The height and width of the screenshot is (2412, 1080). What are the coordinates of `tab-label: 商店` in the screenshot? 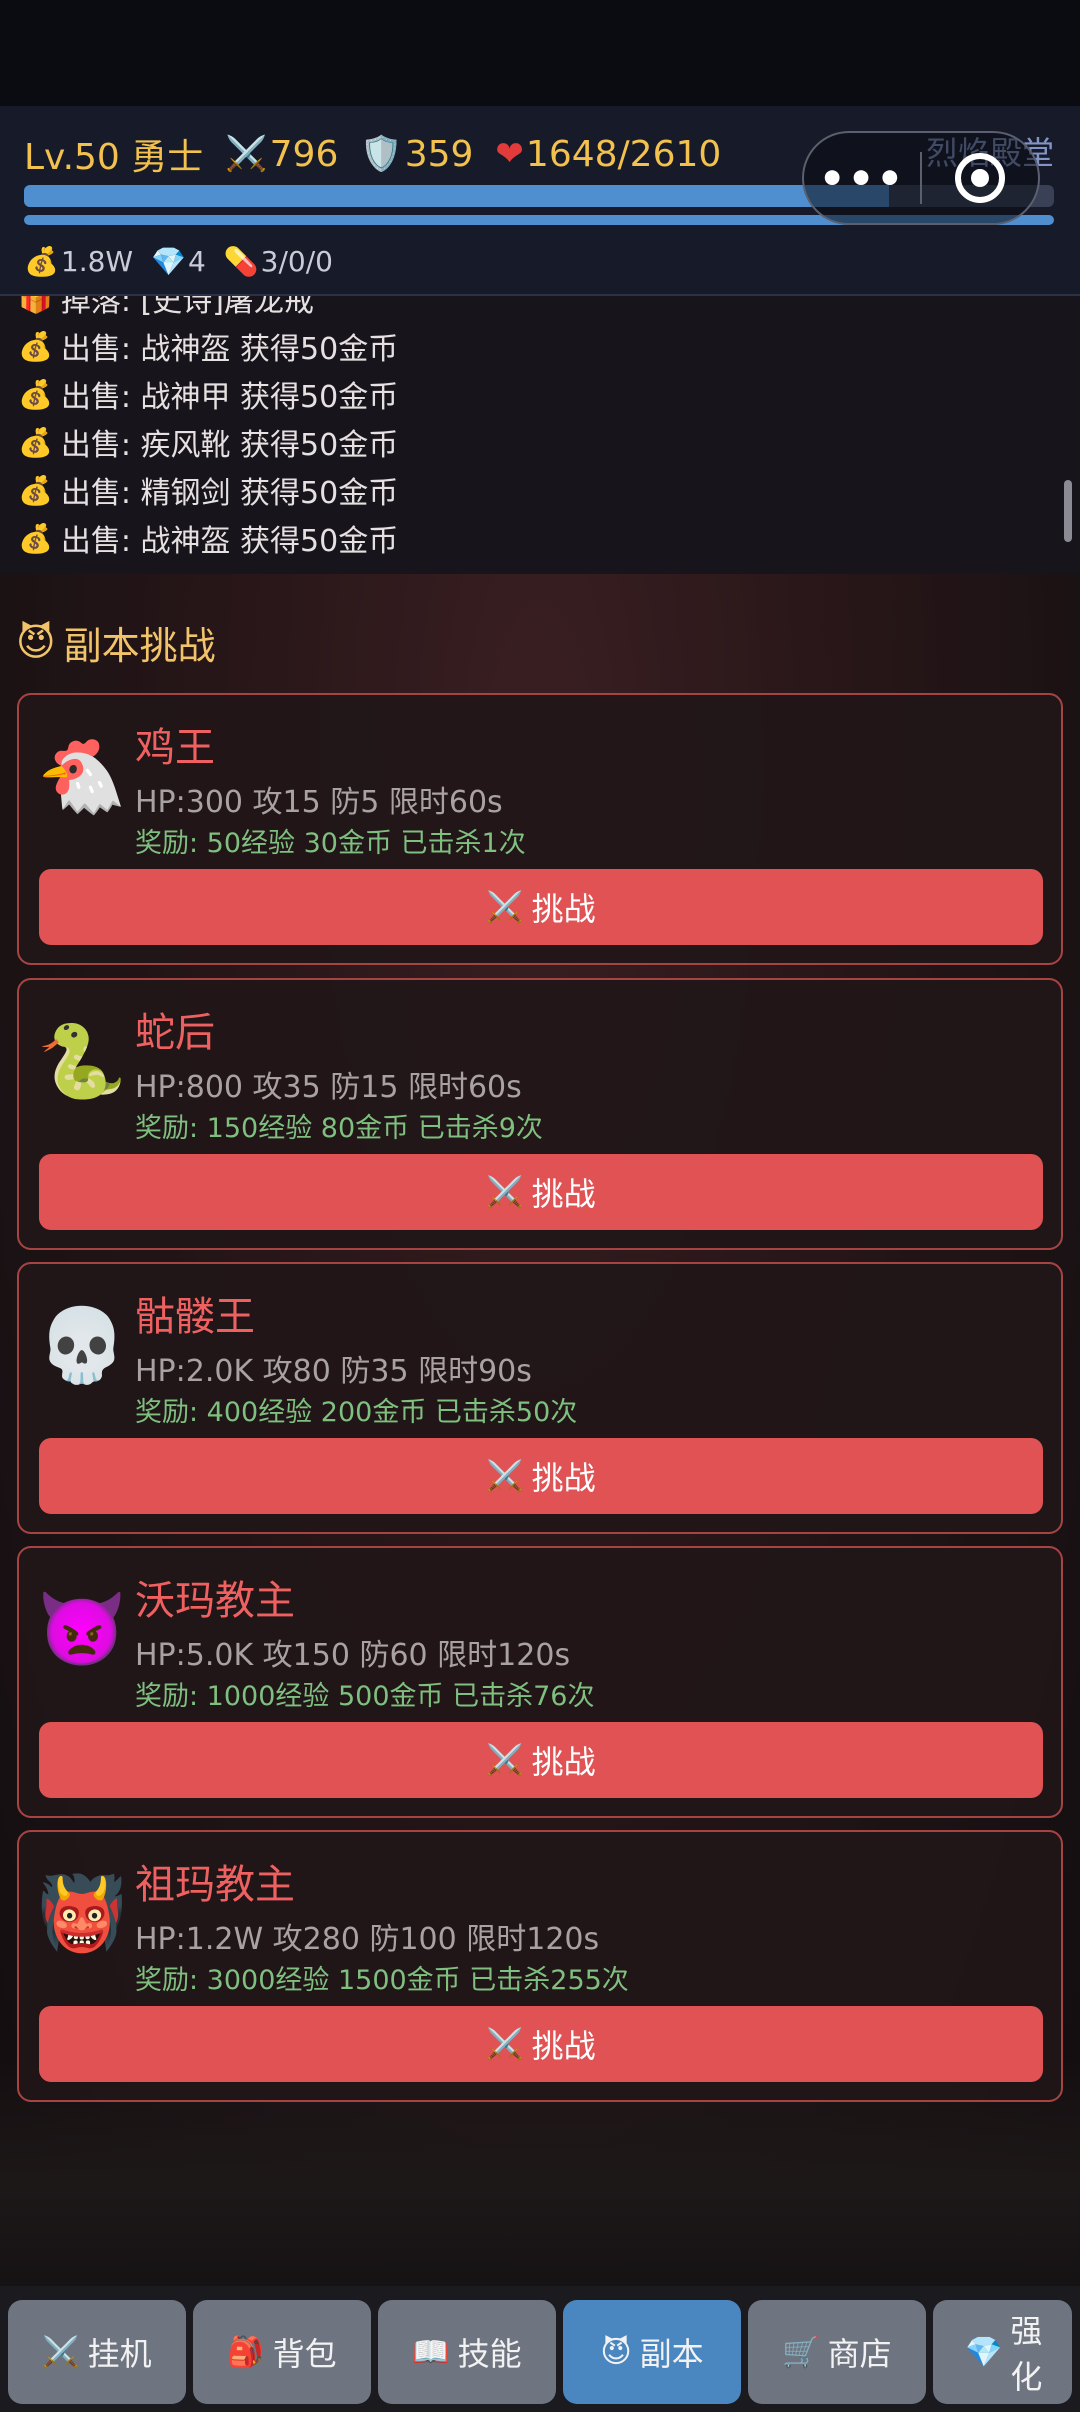 It's located at (859, 2354).